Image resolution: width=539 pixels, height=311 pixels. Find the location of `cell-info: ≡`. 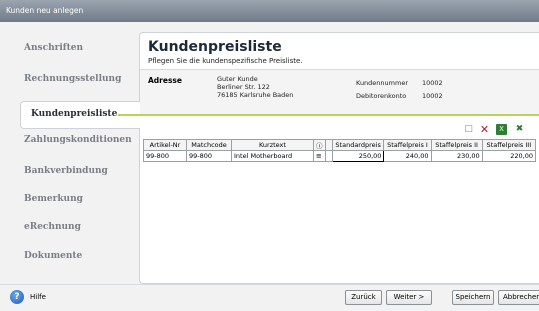

cell-info: ≡ is located at coordinates (319, 156).